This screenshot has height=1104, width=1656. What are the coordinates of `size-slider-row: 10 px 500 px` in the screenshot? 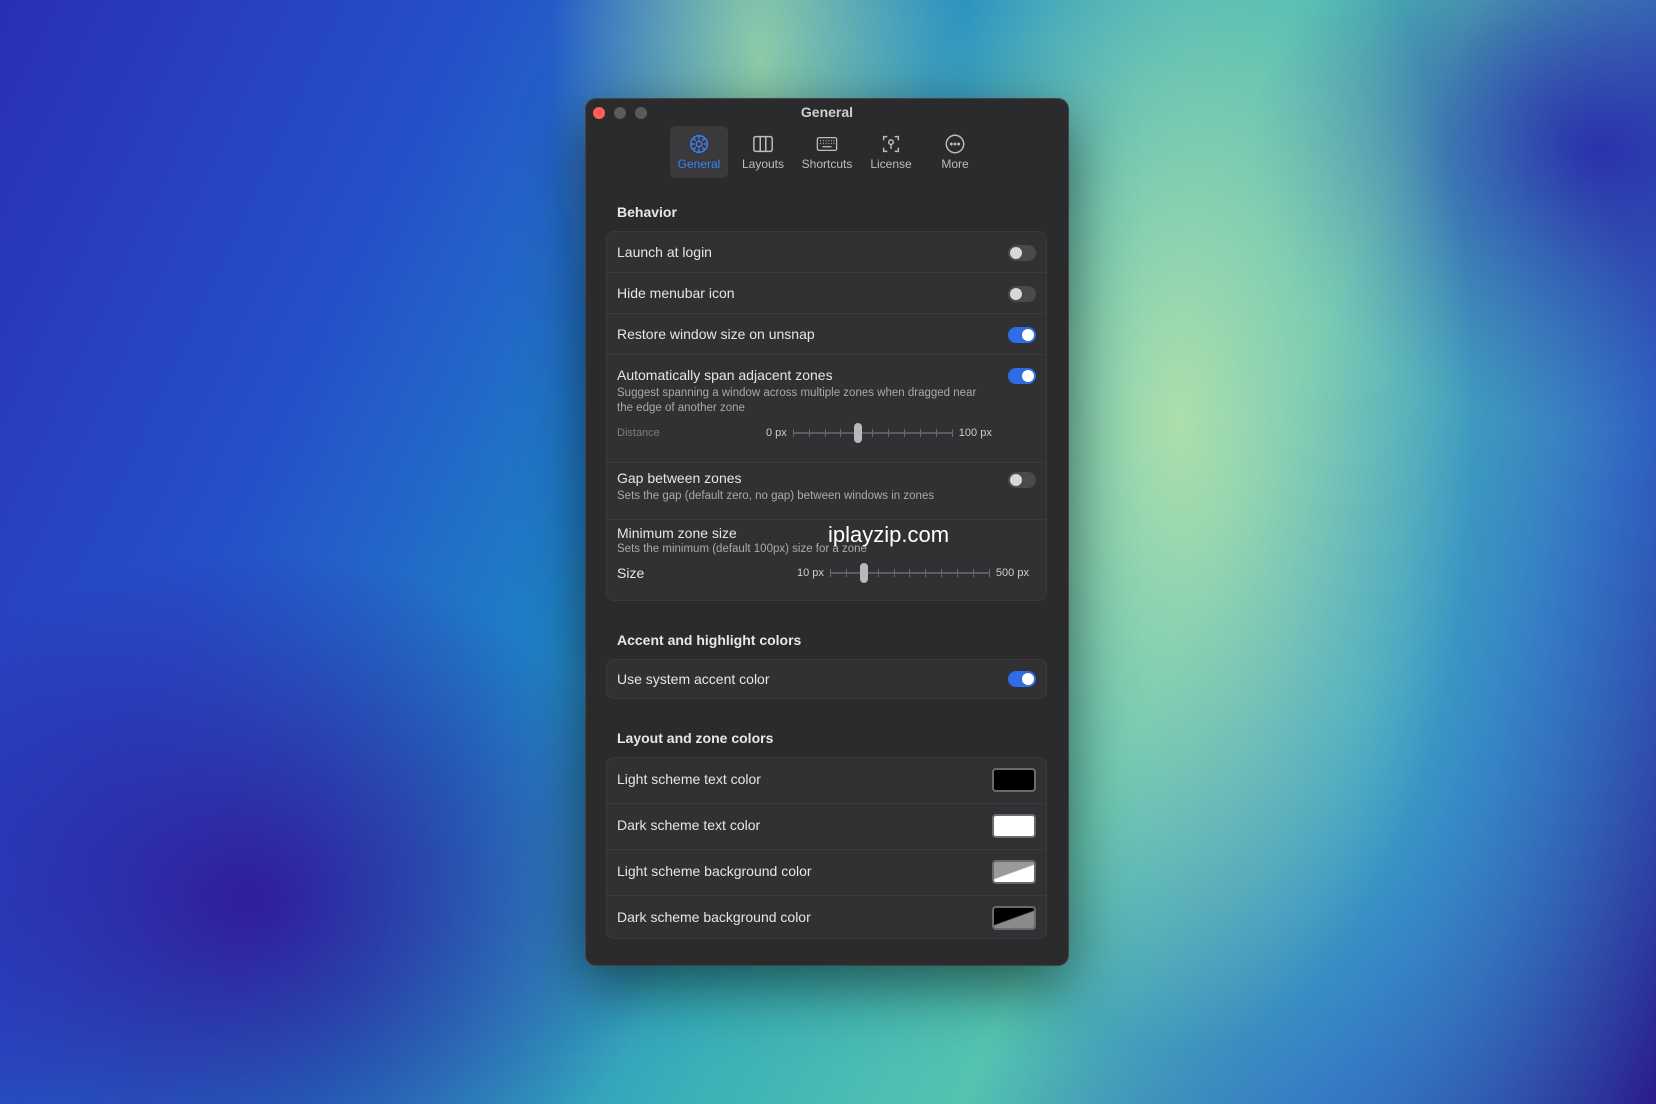 It's located at (913, 573).